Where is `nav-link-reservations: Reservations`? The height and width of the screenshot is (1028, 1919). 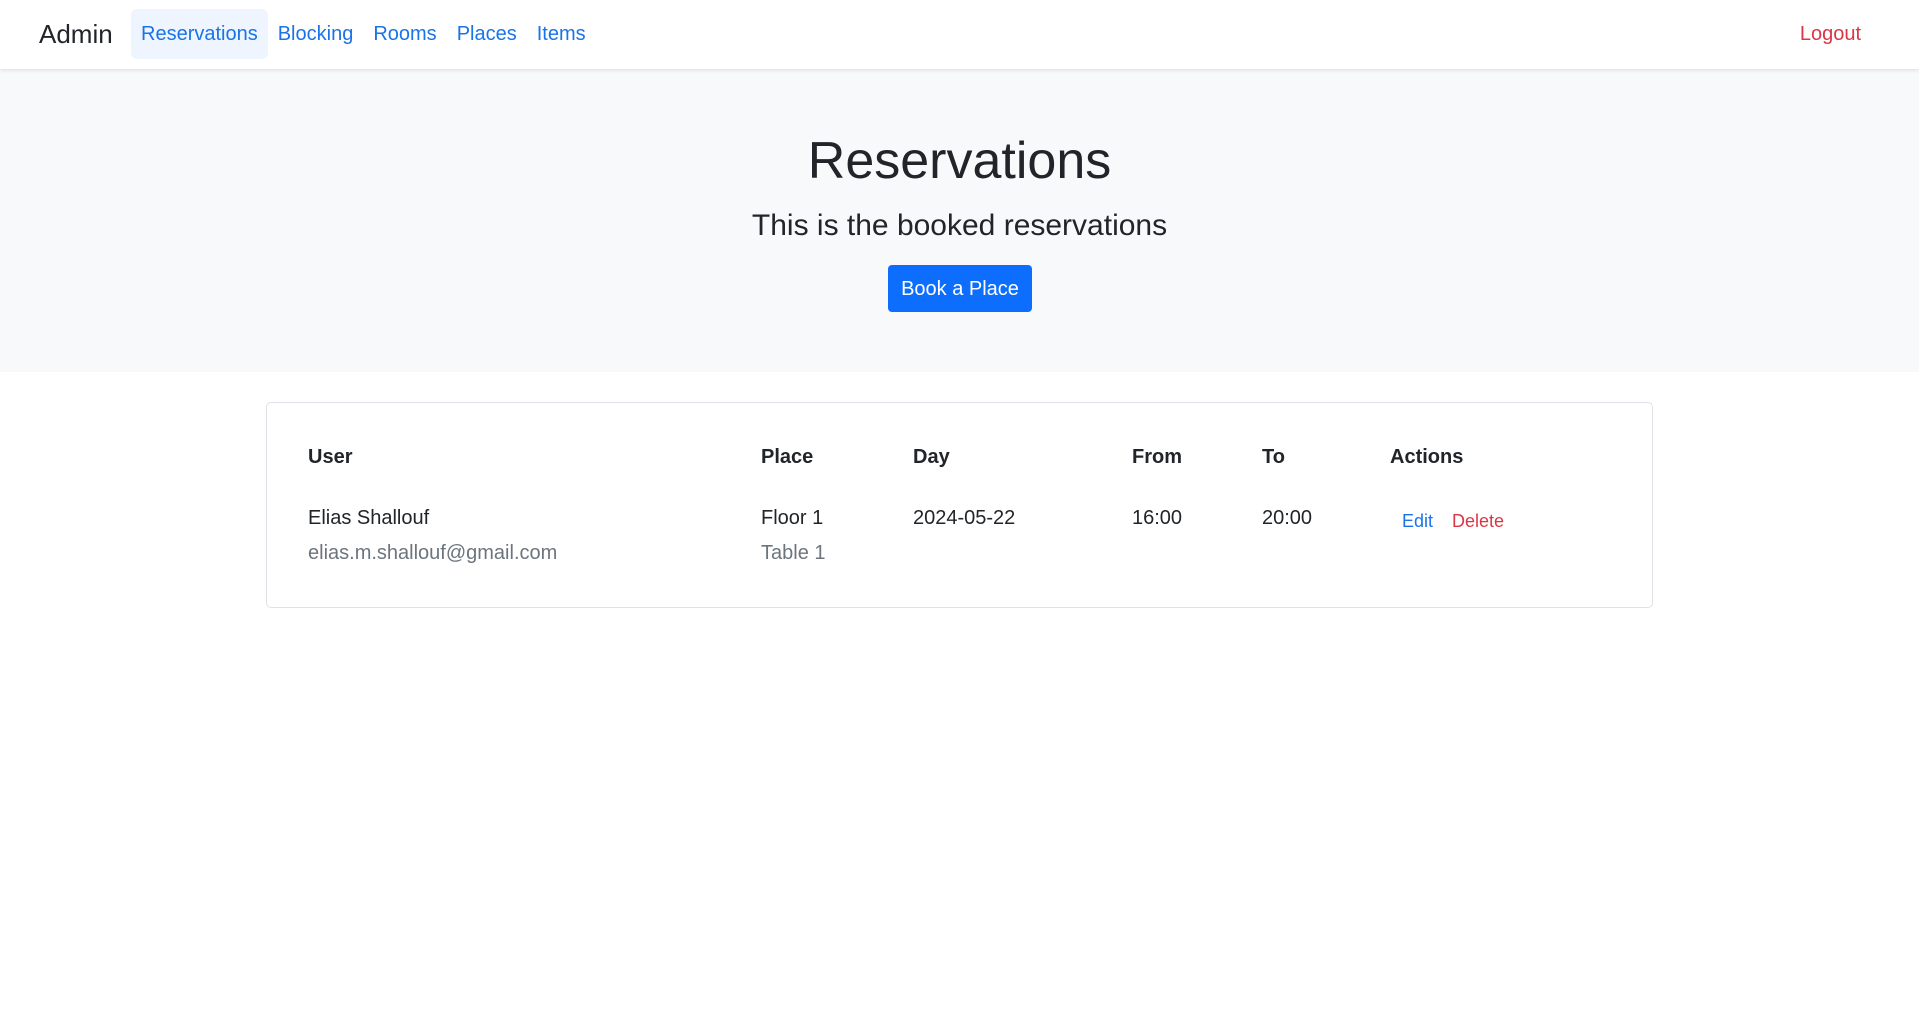
nav-link-reservations: Reservations is located at coordinates (199, 34).